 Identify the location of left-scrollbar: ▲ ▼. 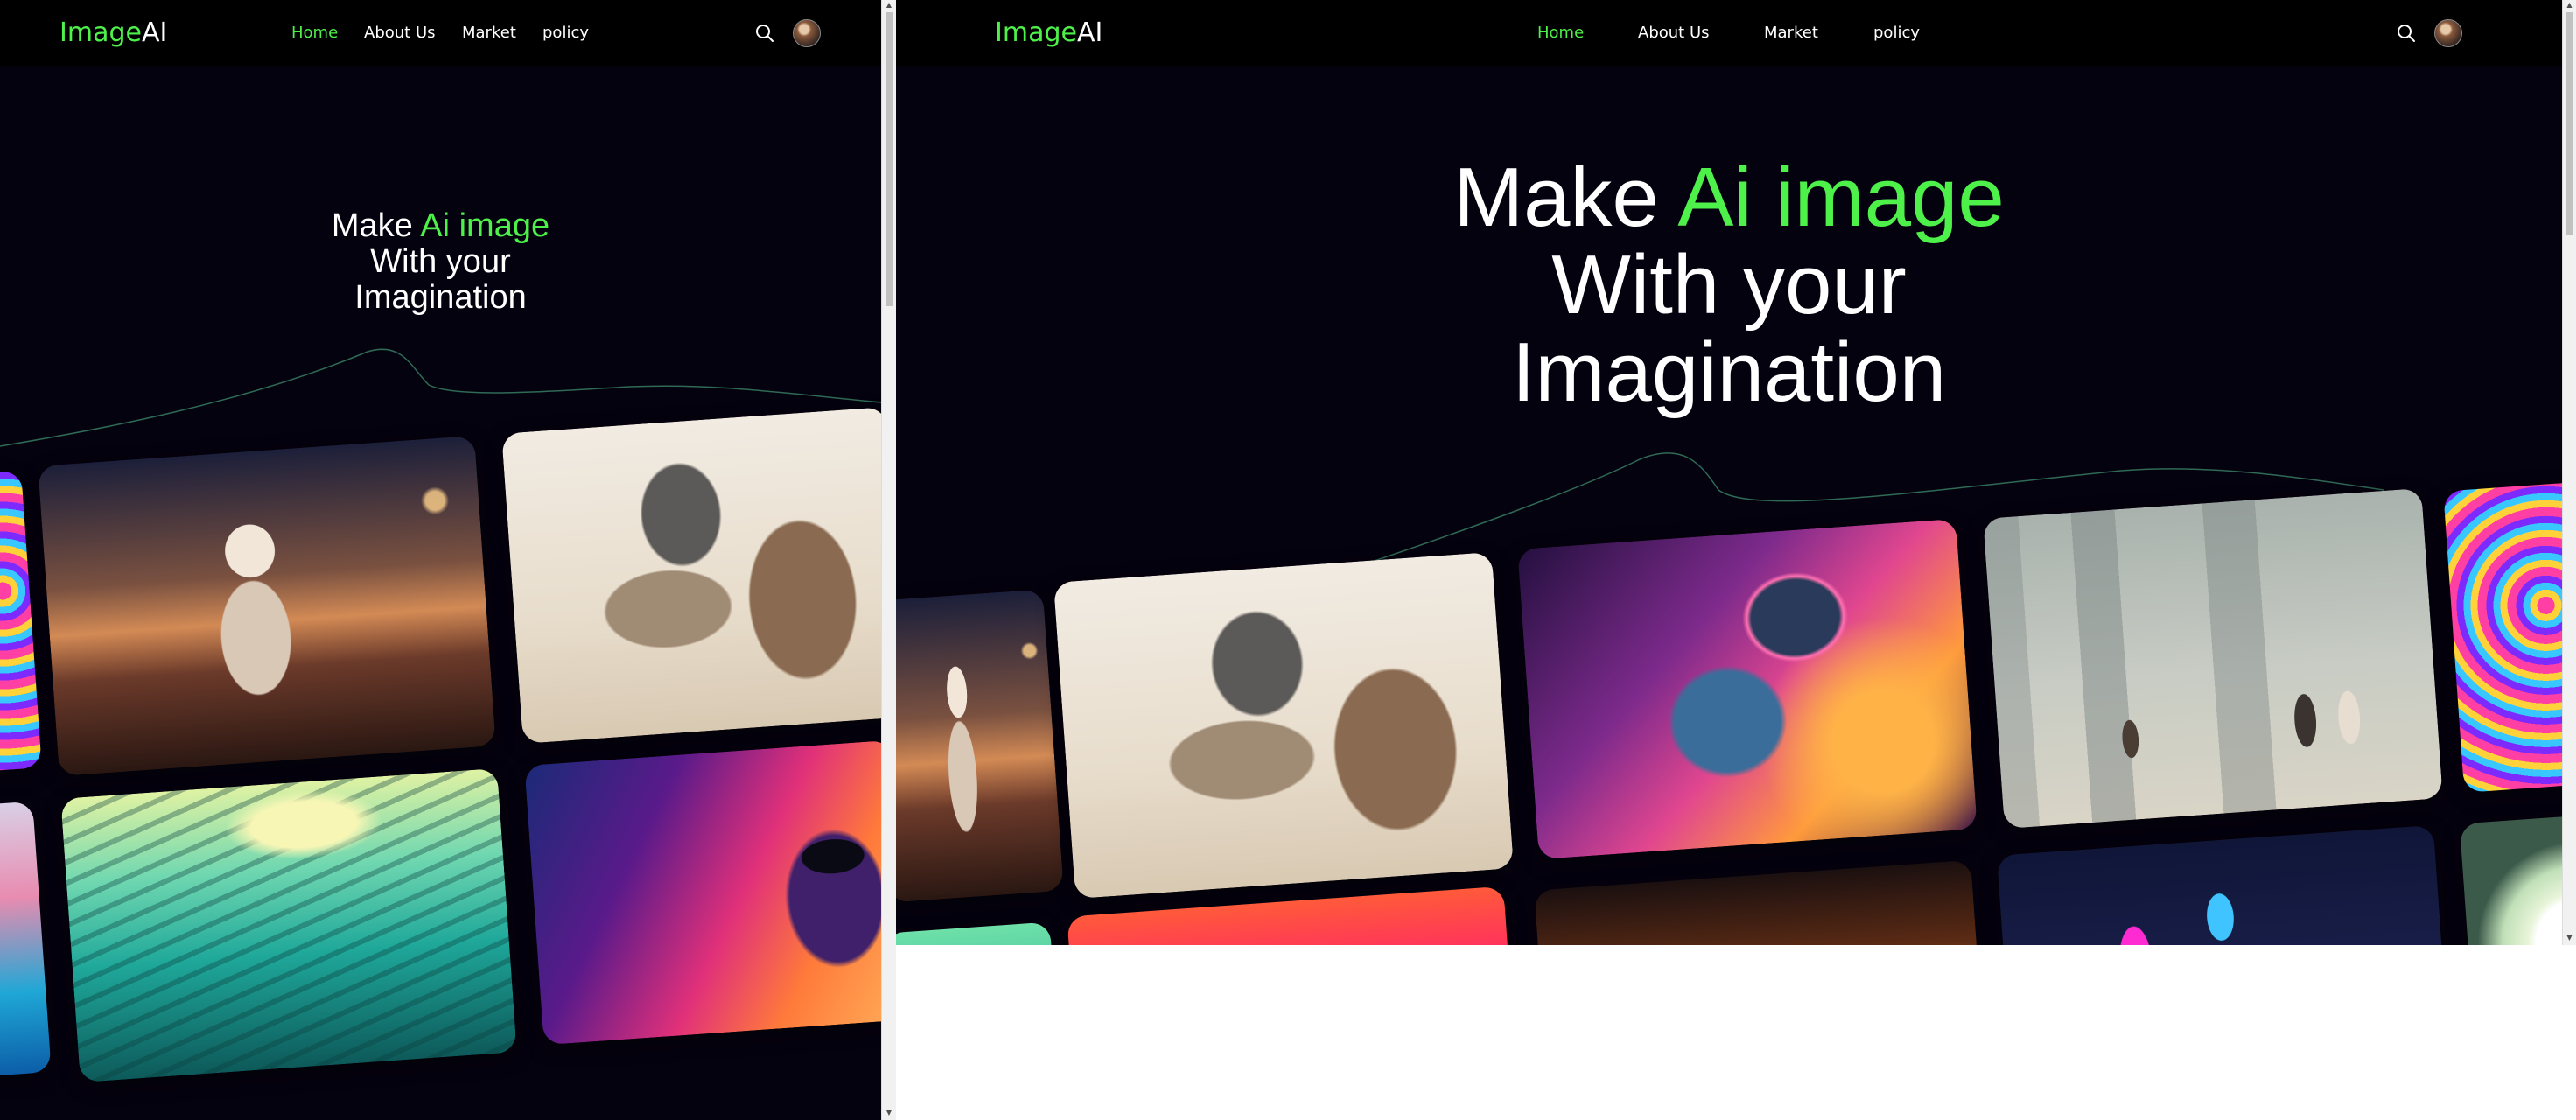
(888, 560).